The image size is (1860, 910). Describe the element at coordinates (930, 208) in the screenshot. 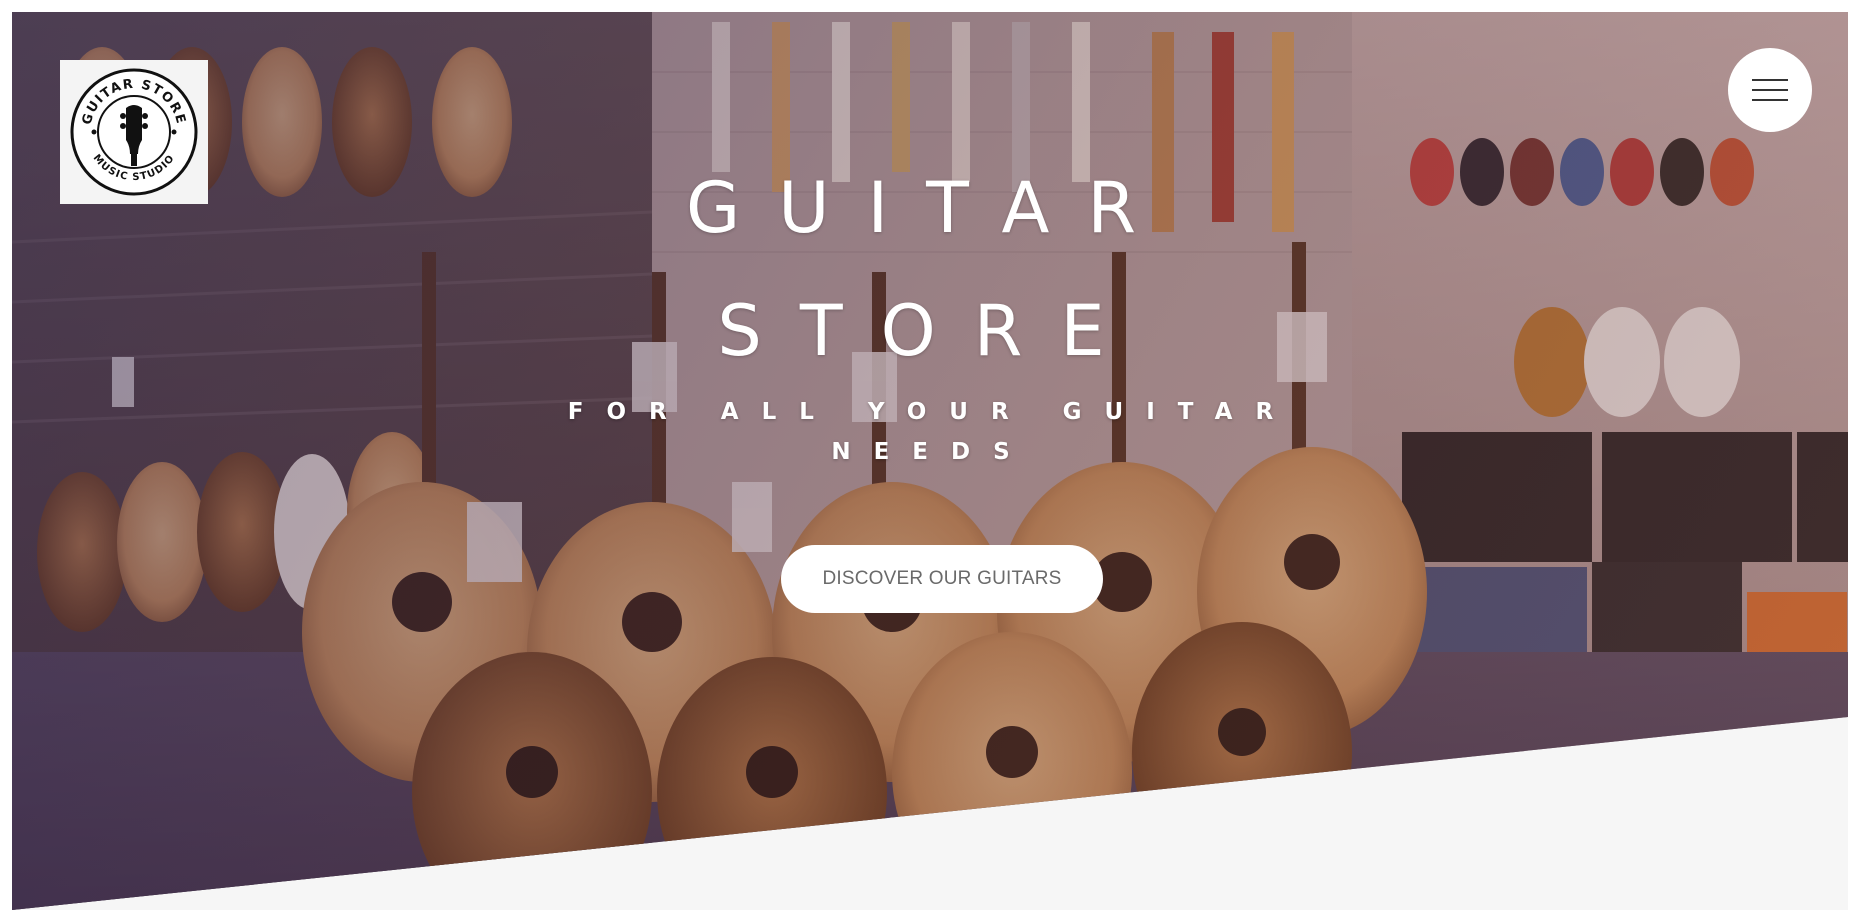

I see `hero-title-line1: GUITAR` at that location.